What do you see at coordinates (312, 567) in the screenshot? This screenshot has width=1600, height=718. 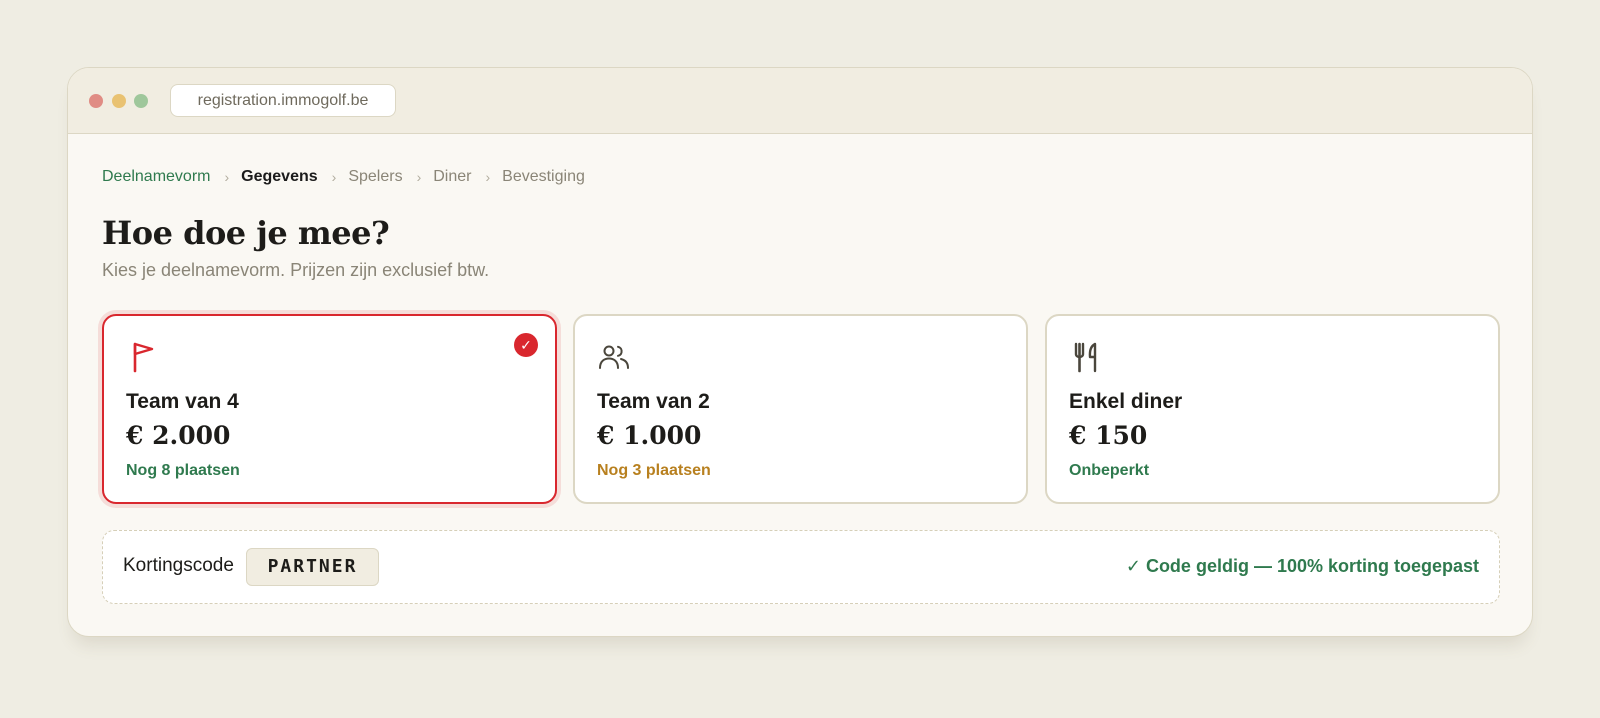 I see `discount-code-field: PARTNER` at bounding box center [312, 567].